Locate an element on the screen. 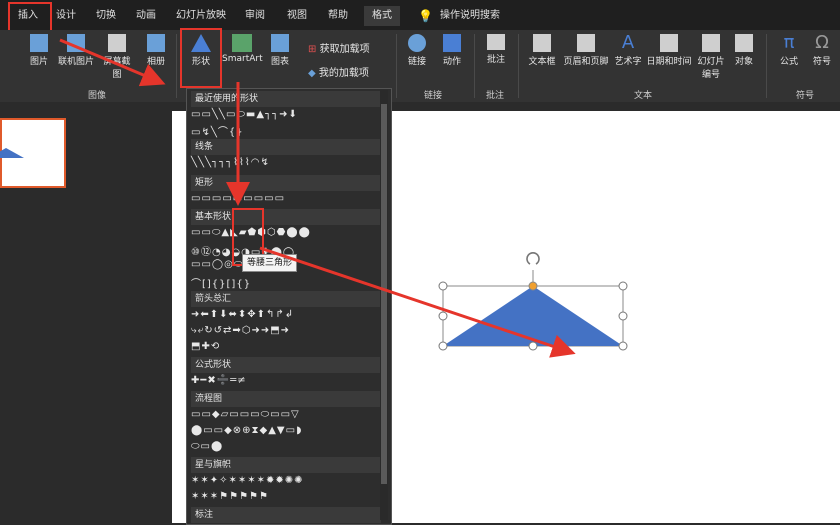 Image resolution: width=840 pixels, height=525 pixels. shape-row: ▭▭◆▱▭▭▭⬭▭▭▽ is located at coordinates (245, 414).